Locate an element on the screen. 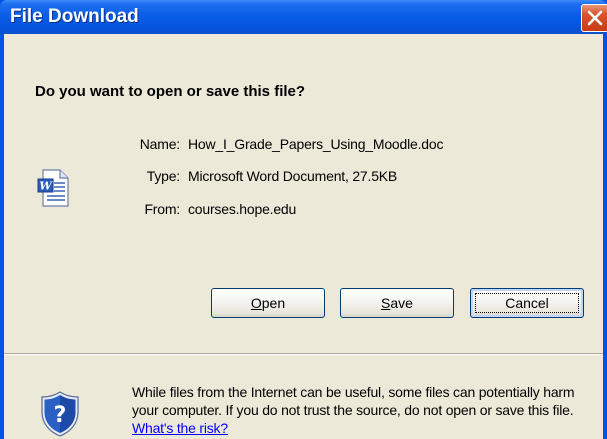 The image size is (607, 439). open-button: Open is located at coordinates (268, 303).